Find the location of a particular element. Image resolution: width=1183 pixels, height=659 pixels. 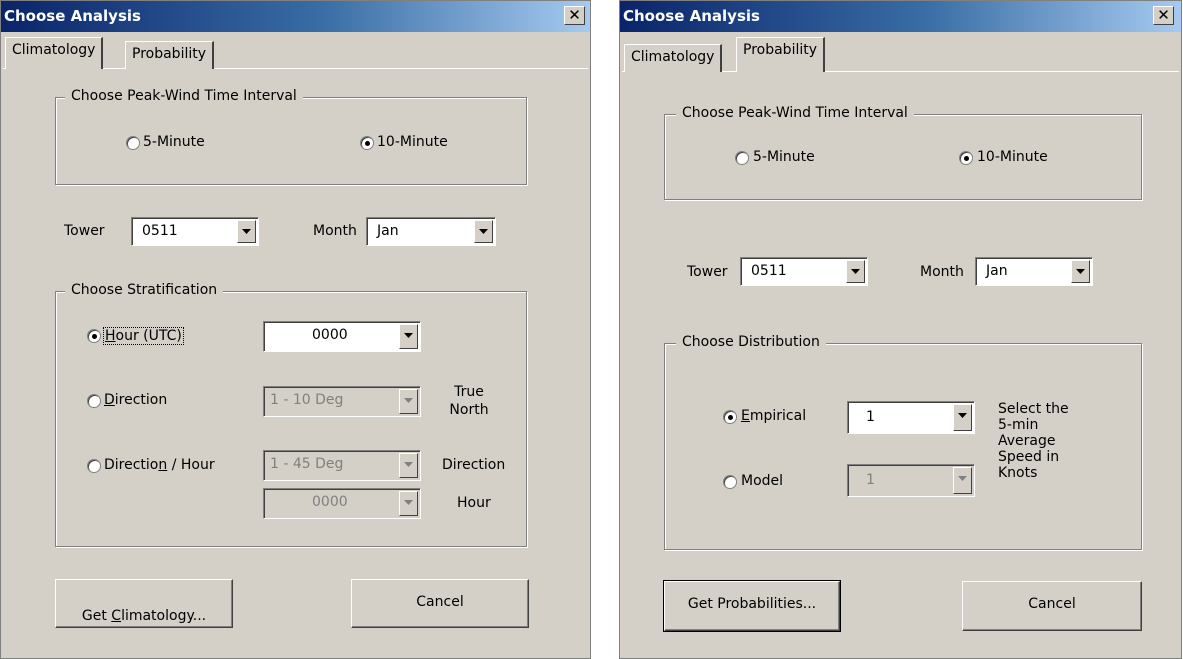

radio-direction-hour-label: Direction / Hour is located at coordinates (159, 465).